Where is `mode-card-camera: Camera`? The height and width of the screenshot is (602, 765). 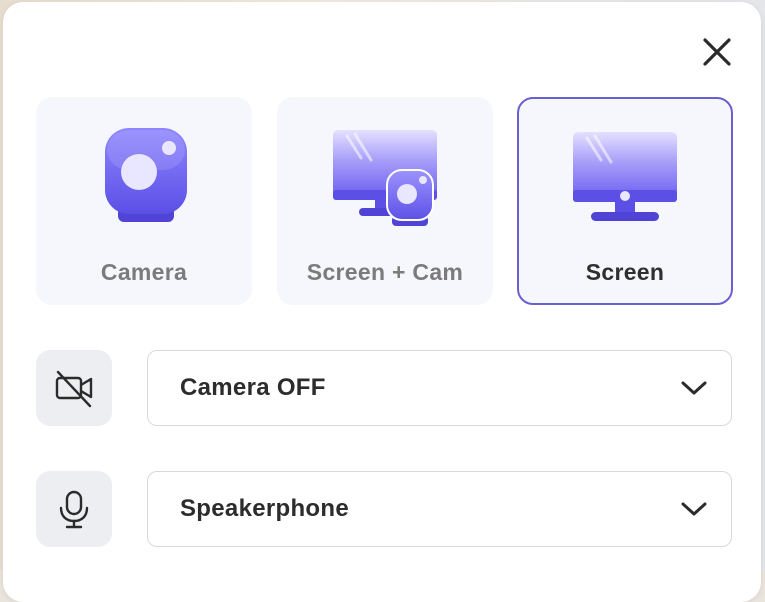 mode-card-camera: Camera is located at coordinates (144, 201).